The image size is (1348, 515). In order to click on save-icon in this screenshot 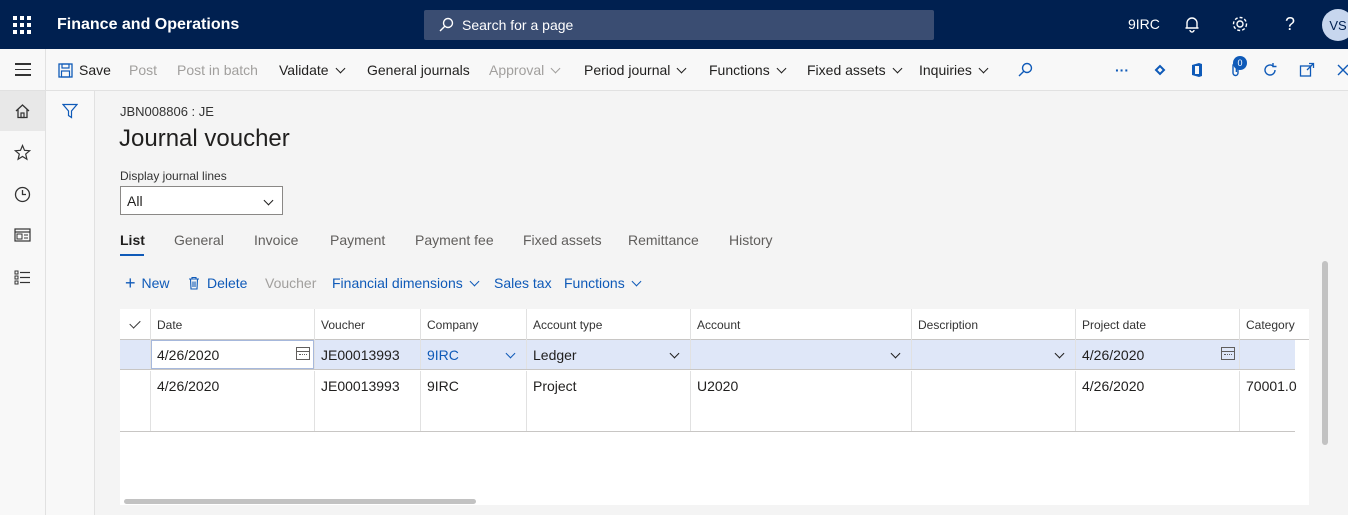, I will do `click(65, 70)`.